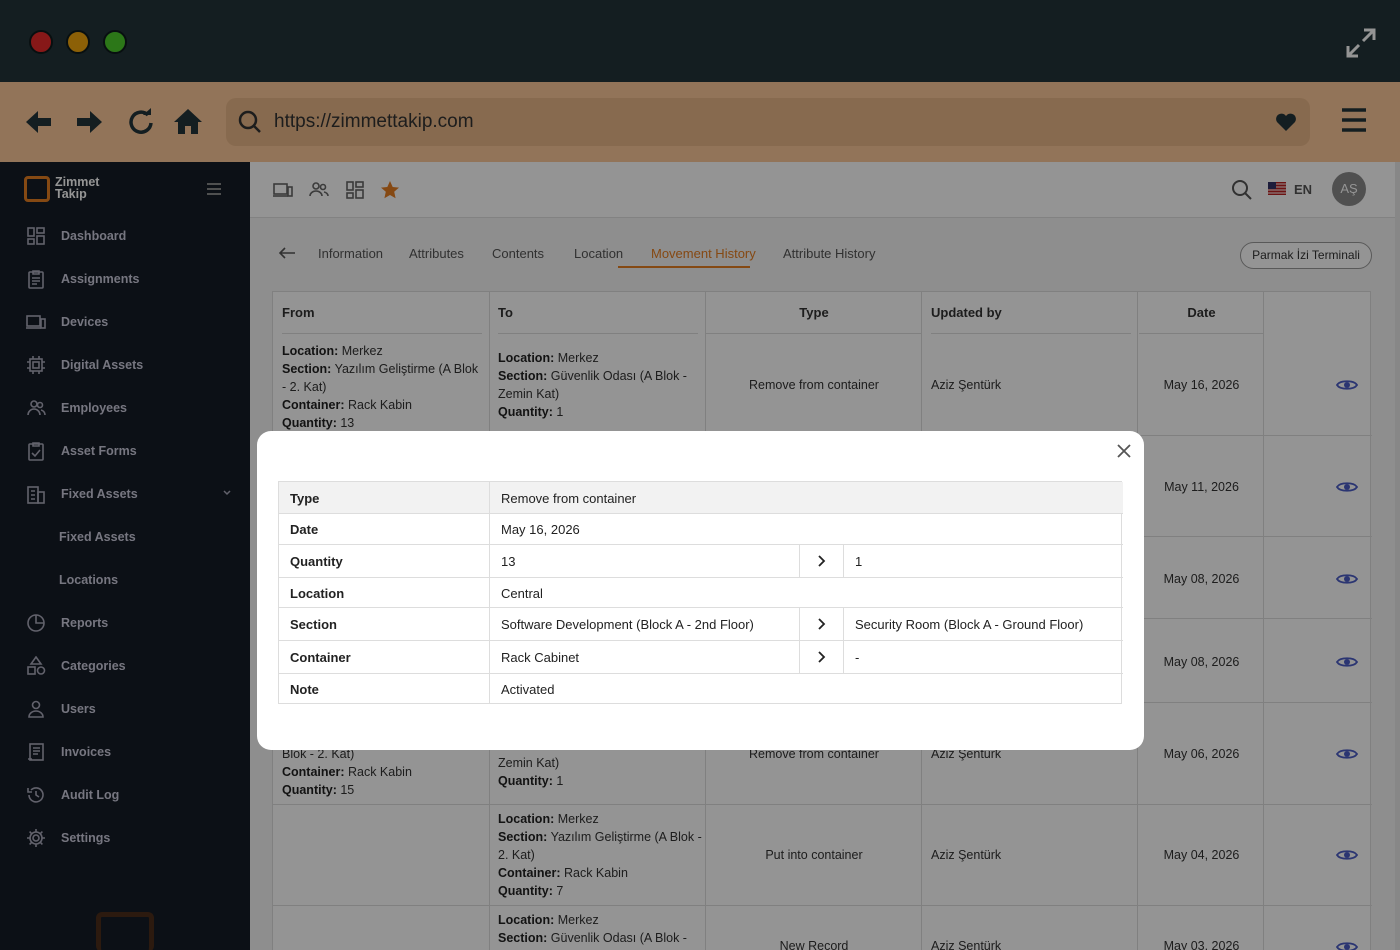  Describe the element at coordinates (540, 657) in the screenshot. I see `detail-value-from: Rack Cabinet` at that location.